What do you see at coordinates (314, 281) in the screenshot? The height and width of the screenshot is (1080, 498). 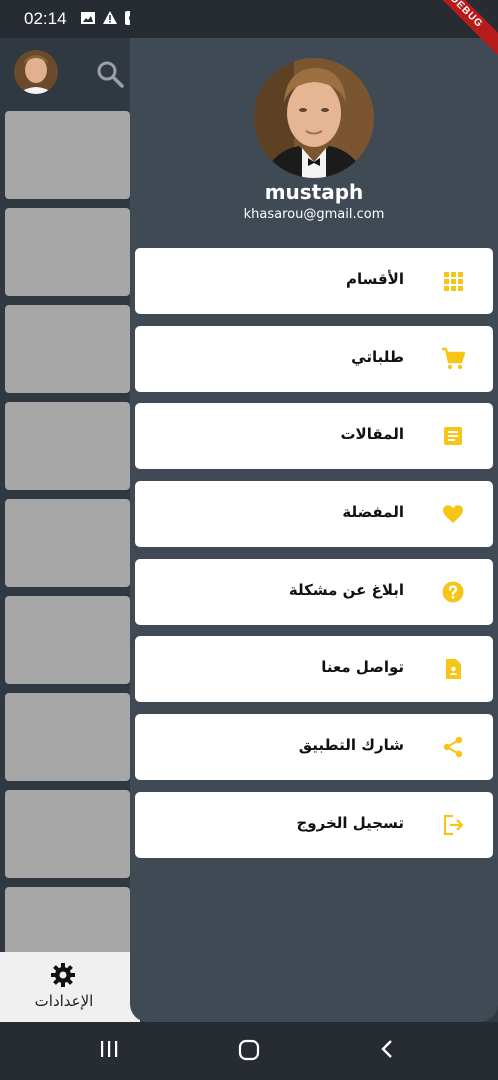 I see `drawer-item-categories: الأقسام` at bounding box center [314, 281].